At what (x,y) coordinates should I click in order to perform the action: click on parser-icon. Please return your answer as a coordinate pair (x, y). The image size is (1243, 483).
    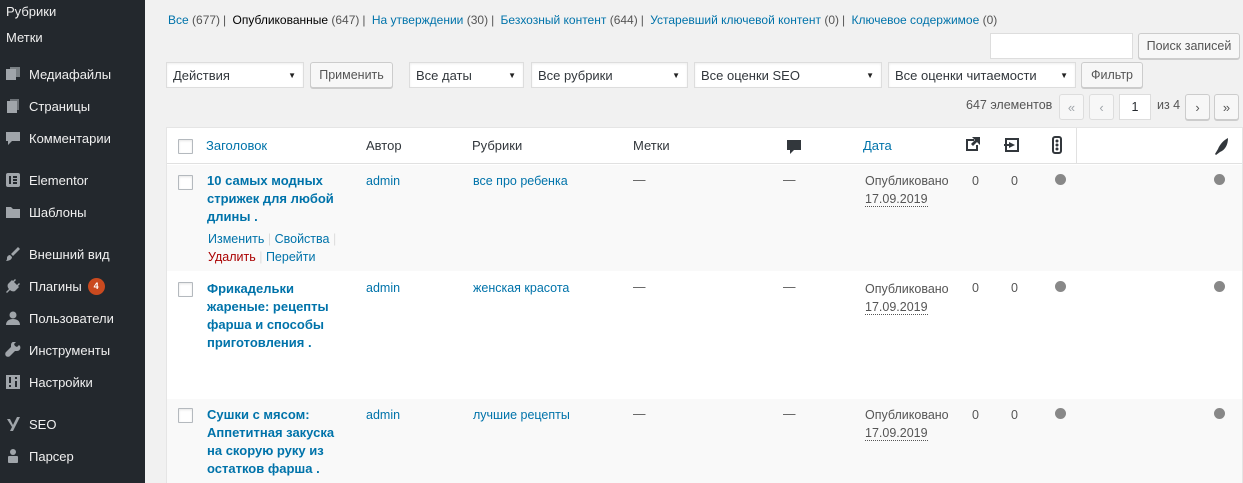
    Looking at the image, I should click on (13, 456).